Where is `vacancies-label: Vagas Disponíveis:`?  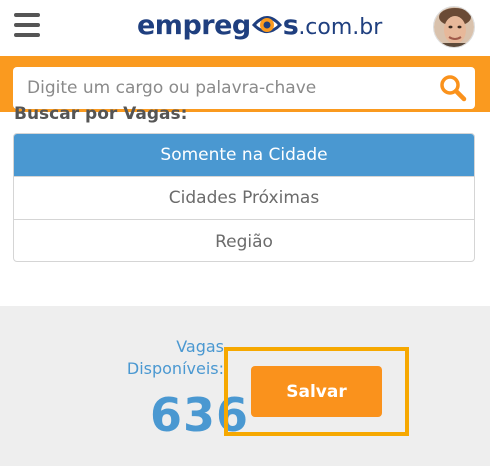
vacancies-label: Vagas Disponíveis: is located at coordinates (168, 358).